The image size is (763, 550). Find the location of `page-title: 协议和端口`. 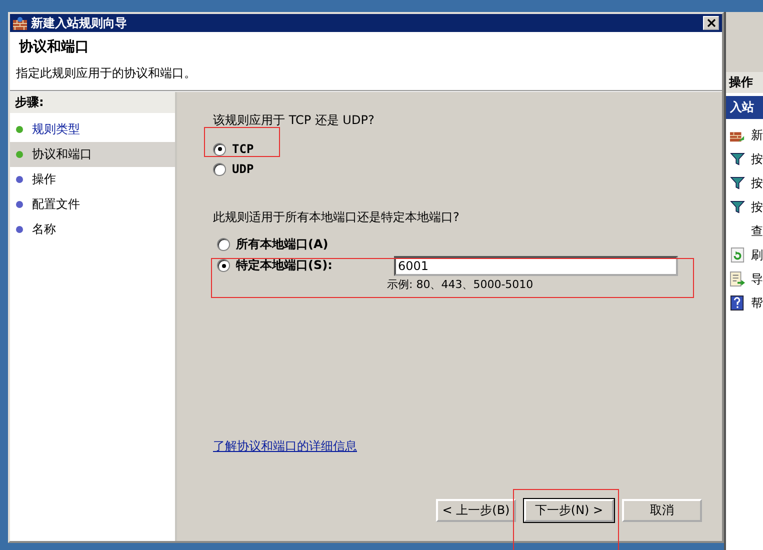

page-title: 协议和端口 is located at coordinates (54, 47).